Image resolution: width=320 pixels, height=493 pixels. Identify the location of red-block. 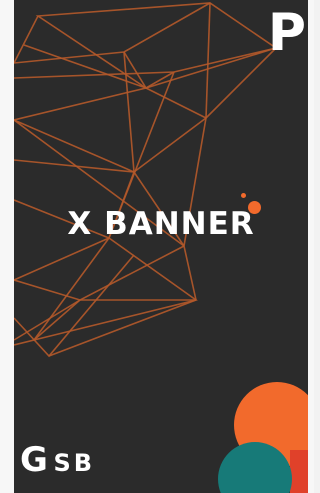
(299, 471).